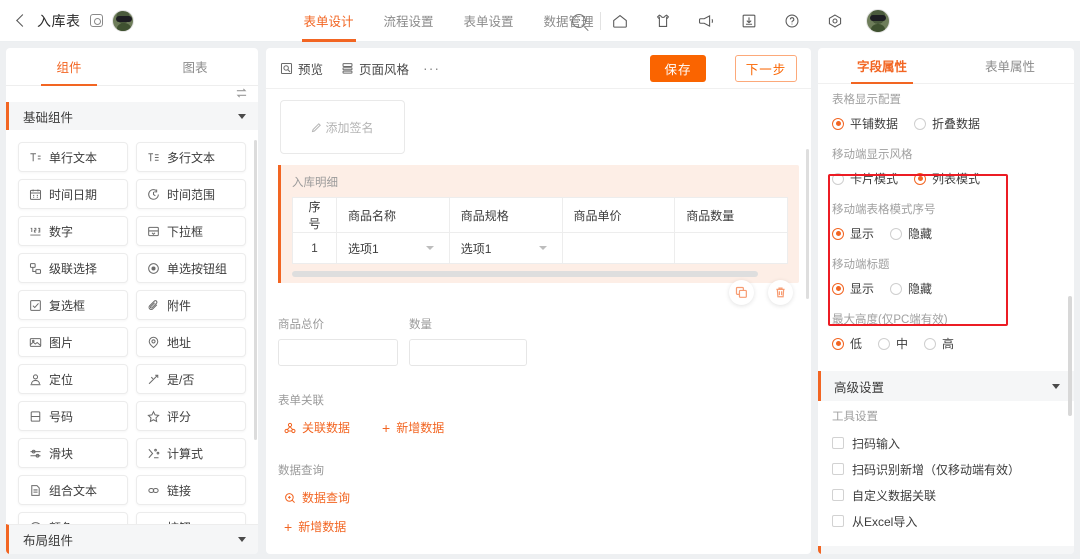  I want to click on table-row: 1 选项1 选项1, so click(540, 248).